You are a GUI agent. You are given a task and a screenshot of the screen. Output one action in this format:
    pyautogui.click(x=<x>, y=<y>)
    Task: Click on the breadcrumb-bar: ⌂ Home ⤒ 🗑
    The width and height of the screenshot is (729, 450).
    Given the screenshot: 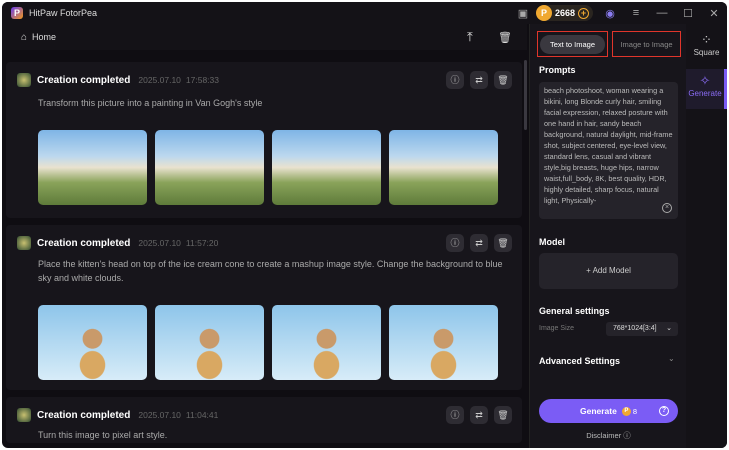 What is the action you would take?
    pyautogui.click(x=264, y=37)
    